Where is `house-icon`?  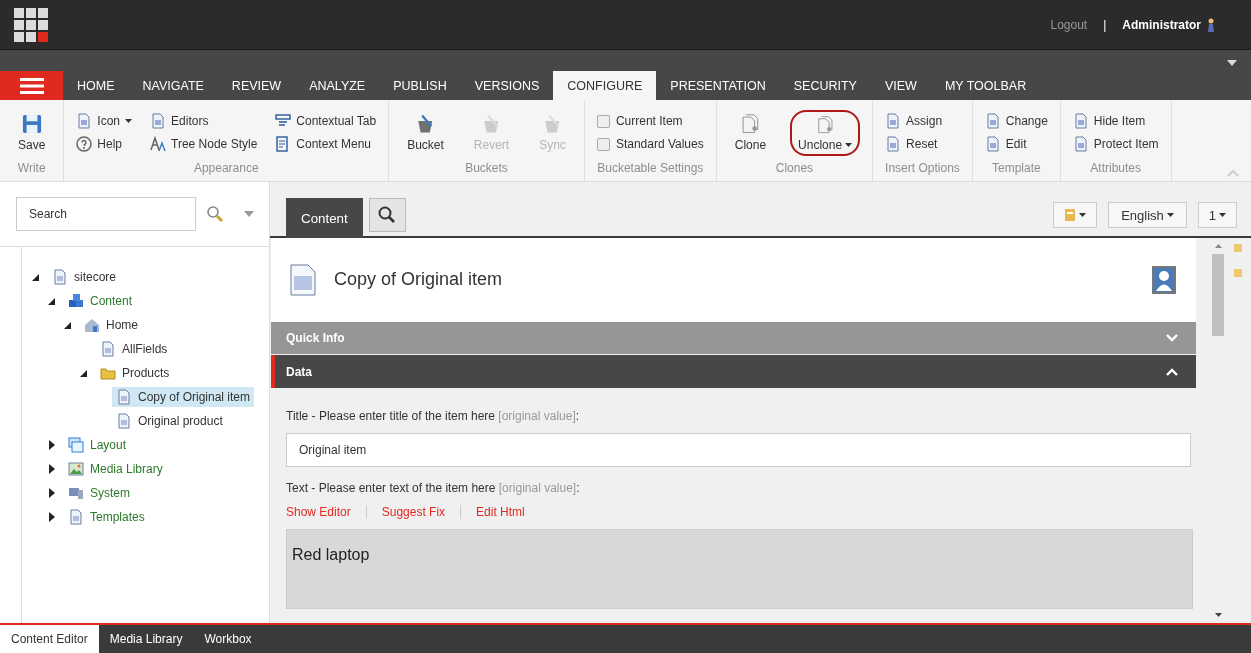 house-icon is located at coordinates (92, 325).